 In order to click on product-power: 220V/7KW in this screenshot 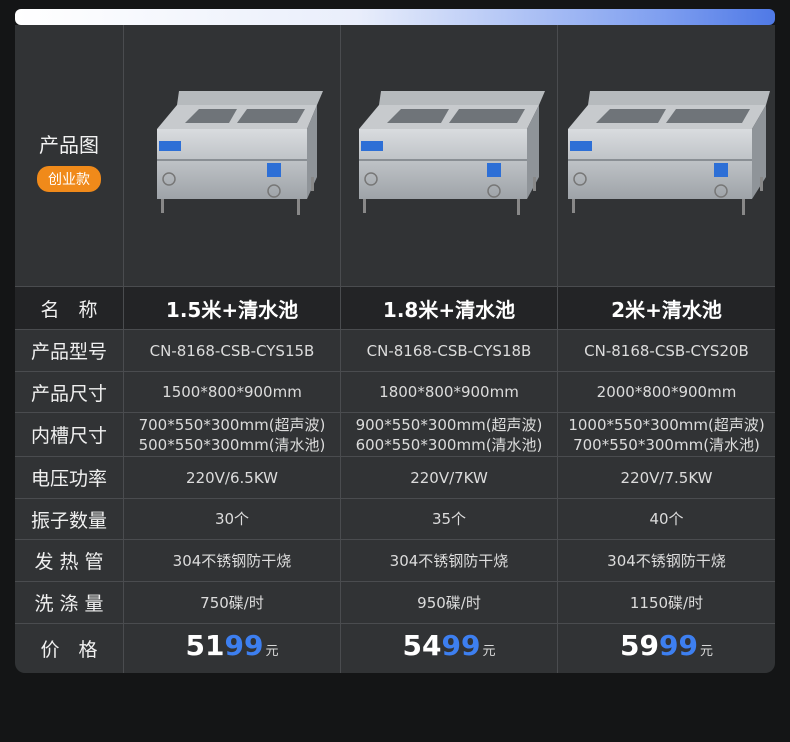, I will do `click(449, 477)`.